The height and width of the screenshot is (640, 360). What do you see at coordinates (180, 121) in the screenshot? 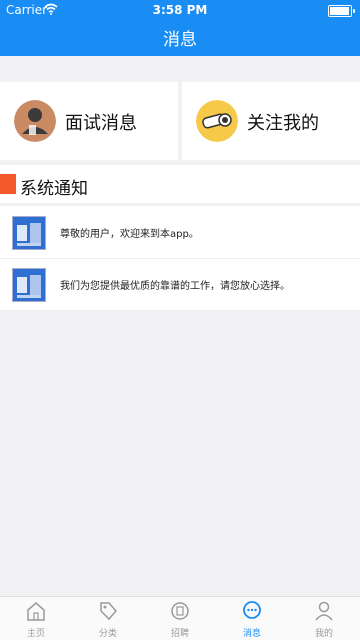
I see `quick-cards: 面试消息 关注我的` at bounding box center [180, 121].